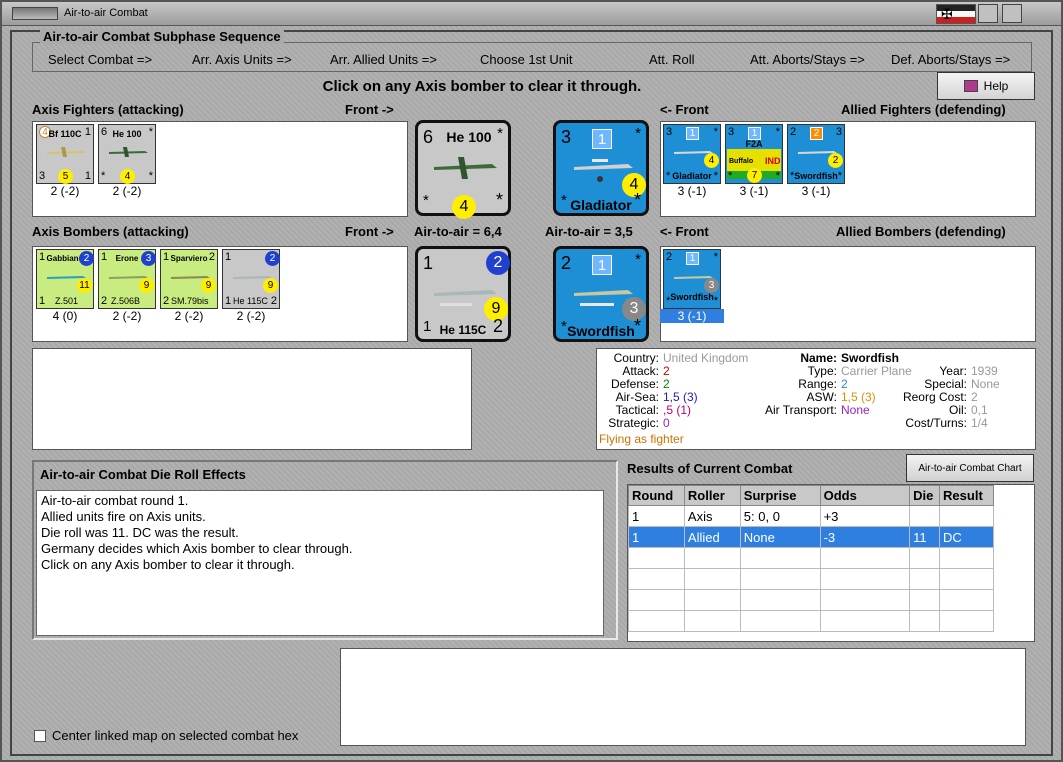 This screenshot has width=1063, height=762. What do you see at coordinates (974, 397) in the screenshot?
I see `reorg-value: 2` at bounding box center [974, 397].